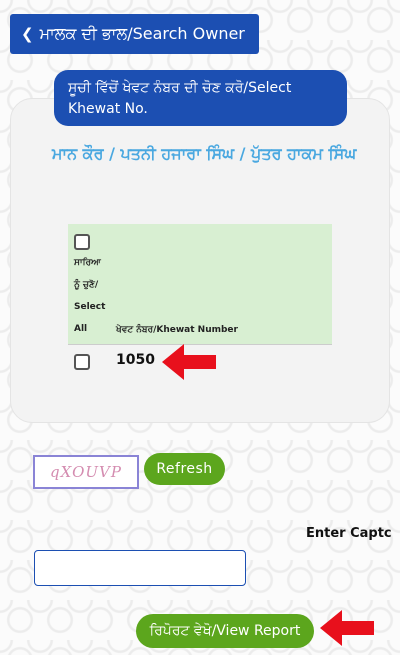  What do you see at coordinates (86, 285) in the screenshot?
I see `select-all-label-line: ਨੂੰ ਚੁਣੋ/` at bounding box center [86, 285].